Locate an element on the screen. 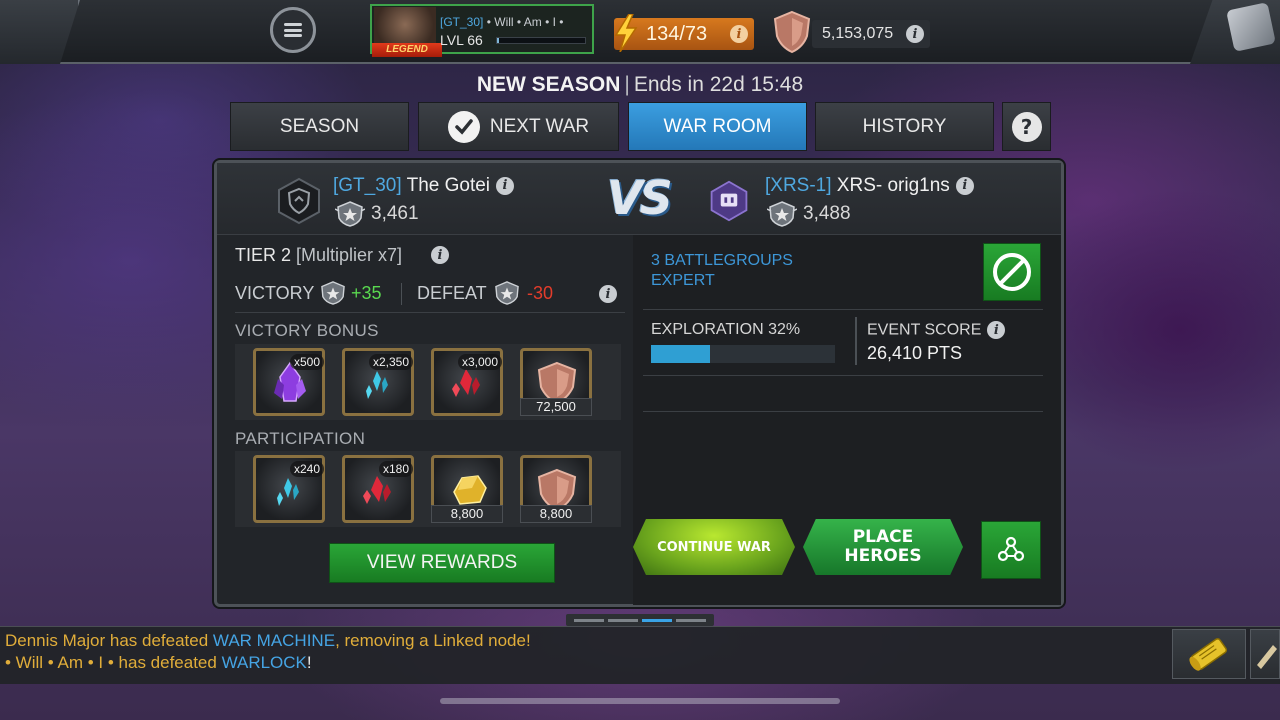 The image size is (1280, 720). vs-label: VS is located at coordinates (640, 198).